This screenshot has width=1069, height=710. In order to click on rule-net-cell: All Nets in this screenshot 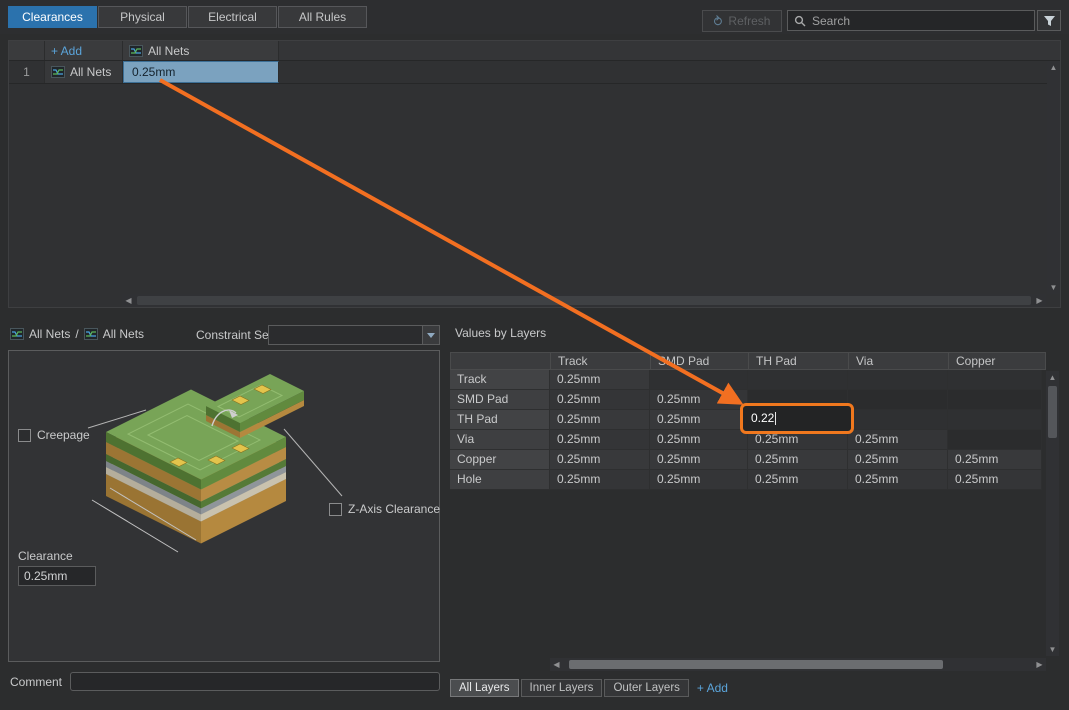, I will do `click(84, 72)`.